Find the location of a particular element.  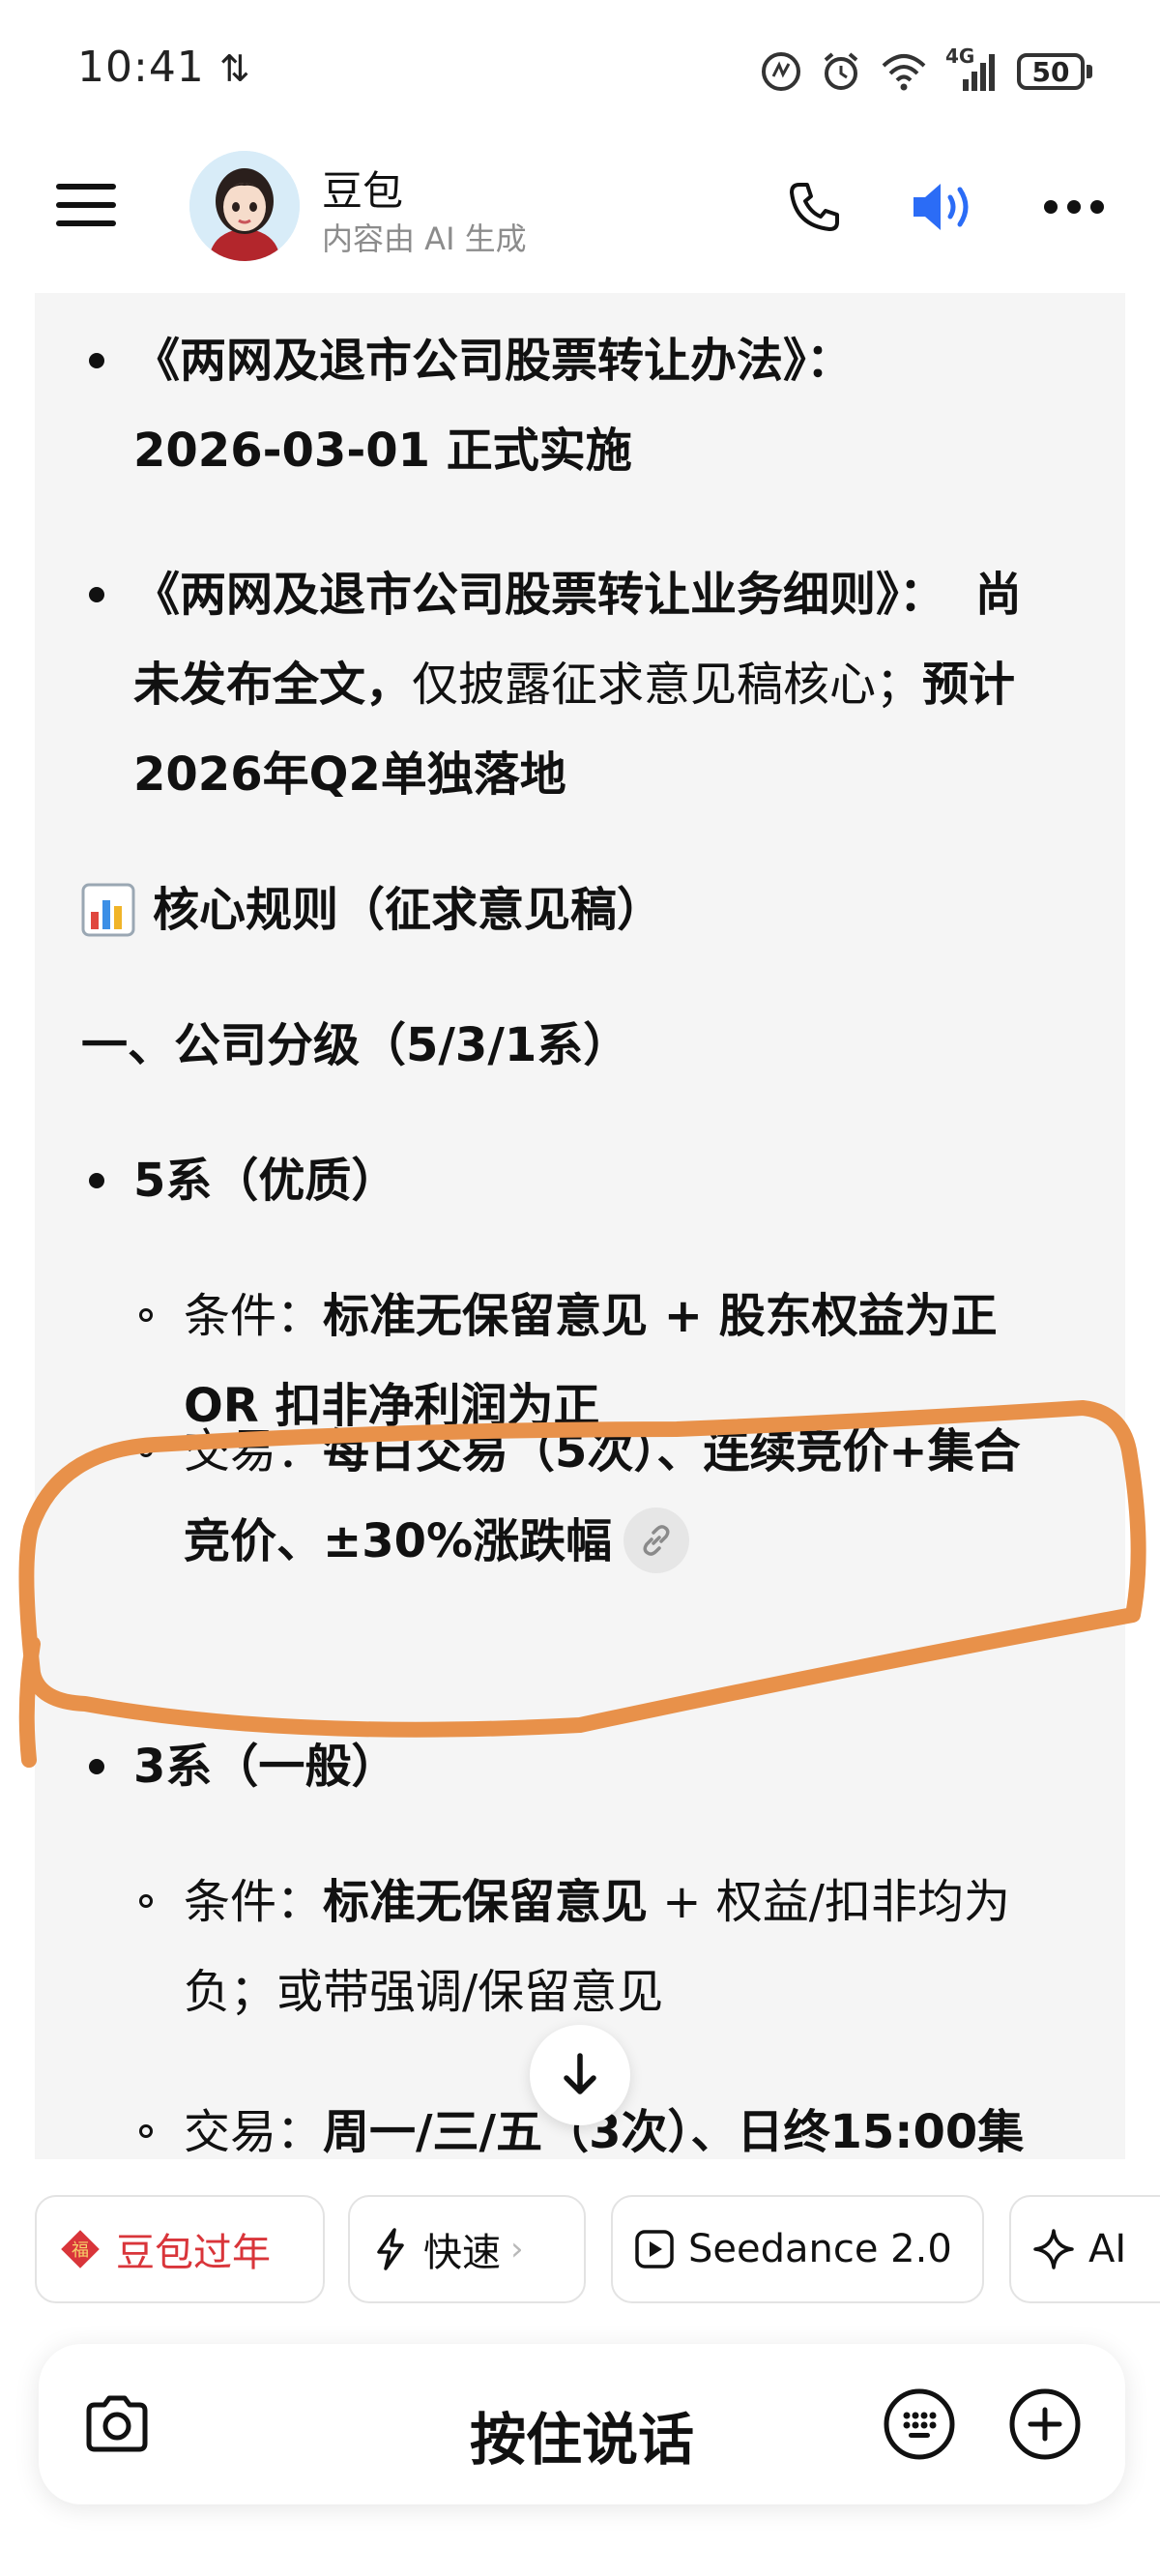

section-heading: 核心规则（征求意见稿） is located at coordinates (372, 910).